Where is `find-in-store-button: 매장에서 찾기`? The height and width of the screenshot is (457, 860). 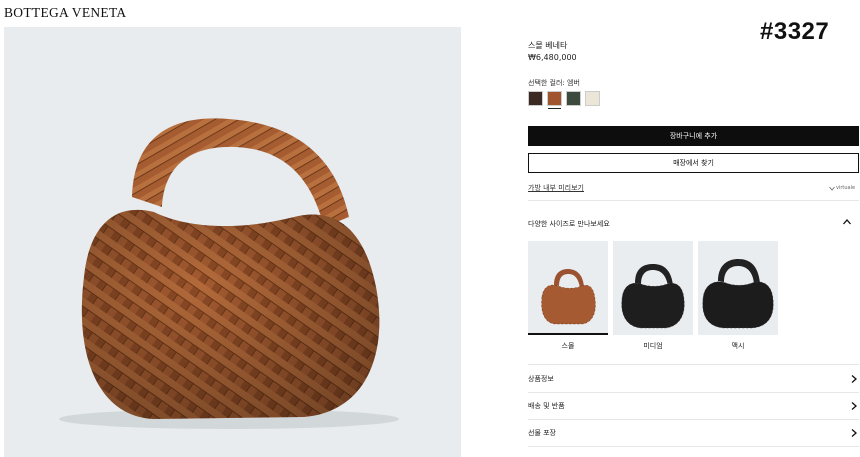 find-in-store-button: 매장에서 찾기 is located at coordinates (693, 163).